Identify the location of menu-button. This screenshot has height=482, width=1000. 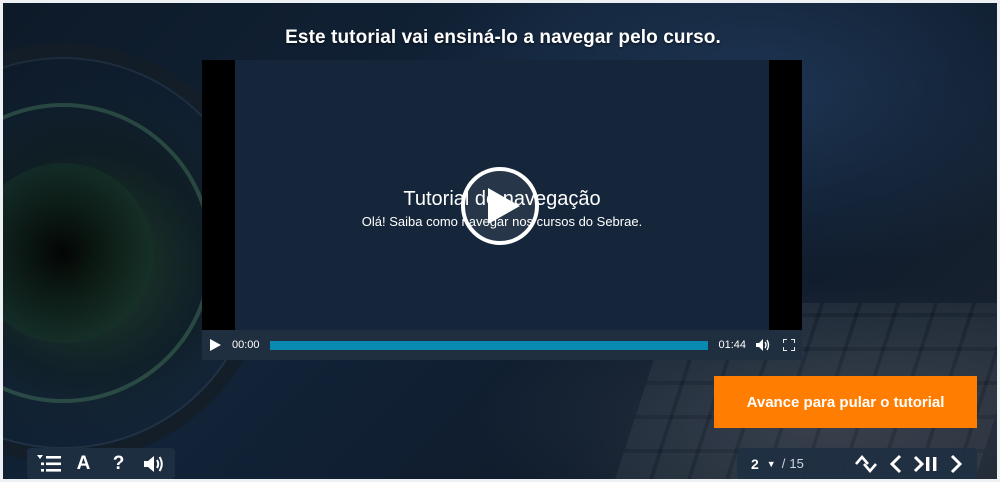
(49, 464).